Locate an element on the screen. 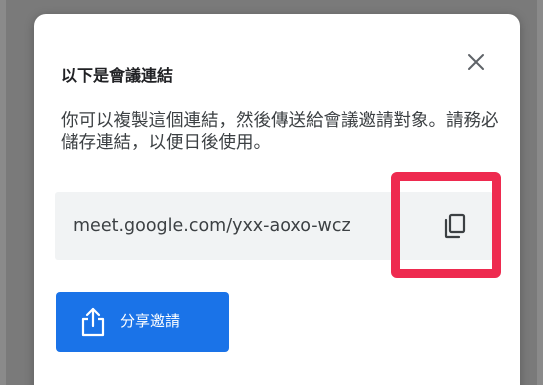  backdrop-right is located at coordinates (540, 192).